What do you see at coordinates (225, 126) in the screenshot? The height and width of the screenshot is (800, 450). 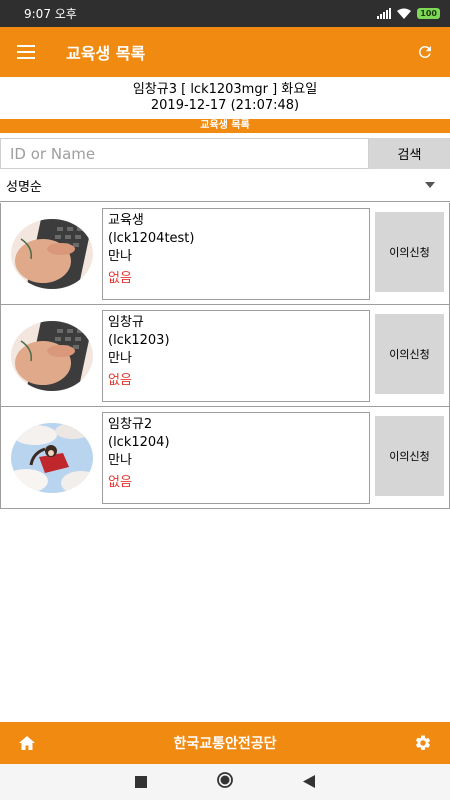 I see `section-title: 교육생 목록` at bounding box center [225, 126].